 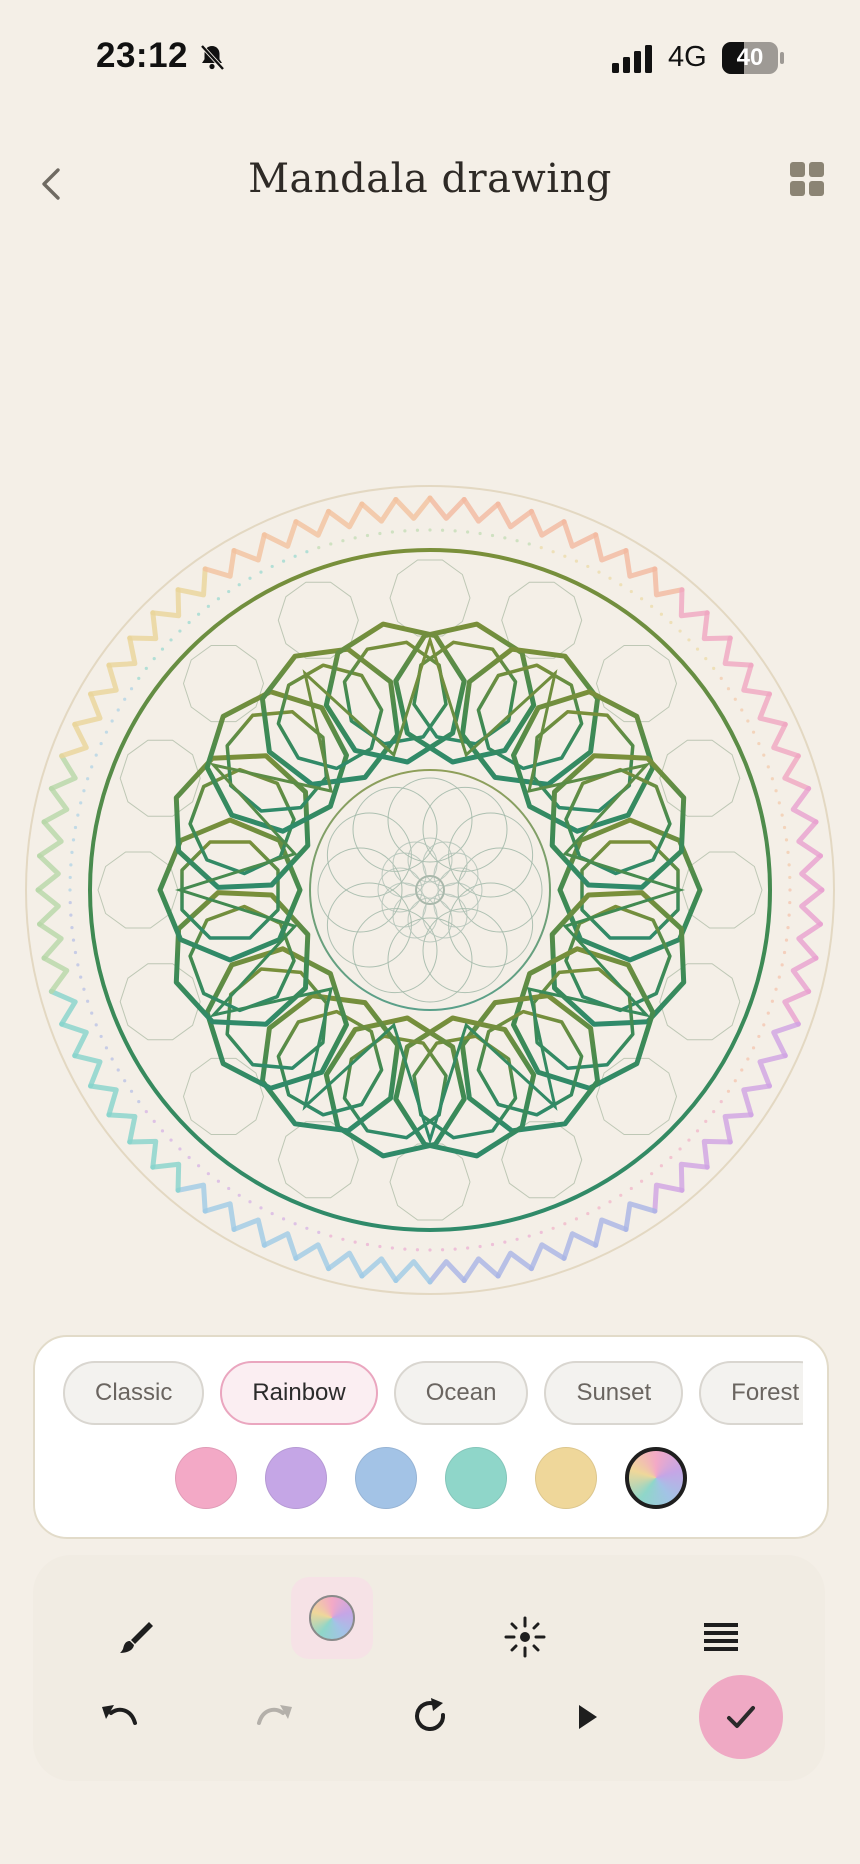 I want to click on chip-sunset: Sunset, so click(x=614, y=1393).